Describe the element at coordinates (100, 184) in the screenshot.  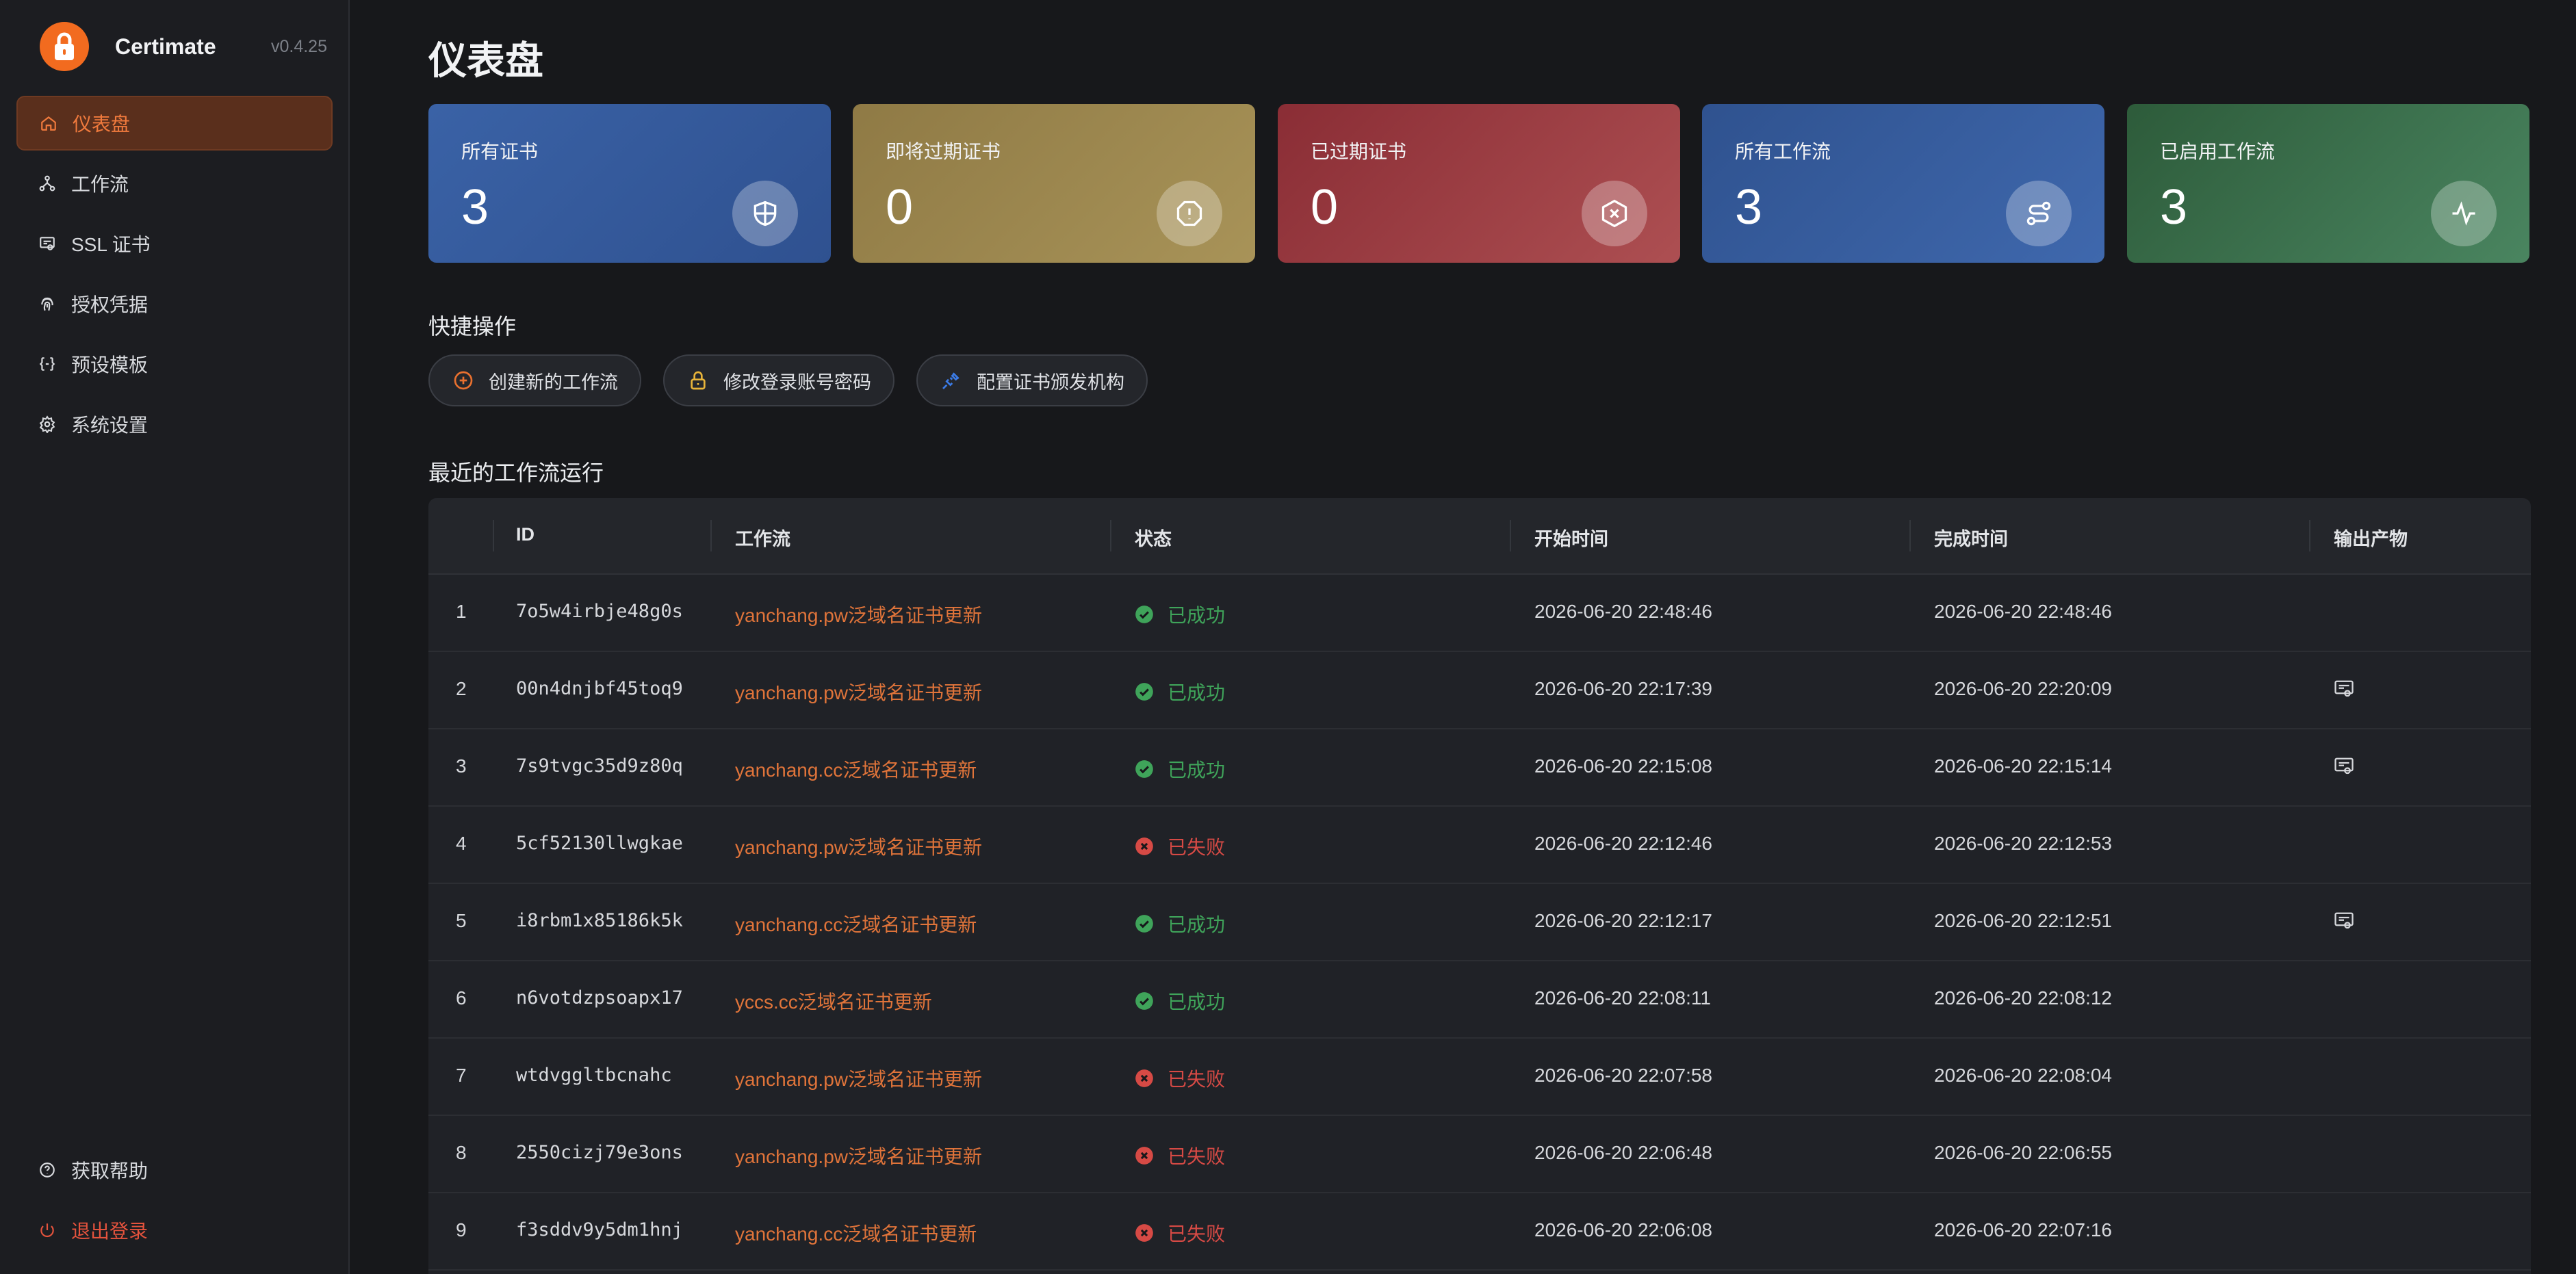
I see `sidebar-item-label: 工作流` at that location.